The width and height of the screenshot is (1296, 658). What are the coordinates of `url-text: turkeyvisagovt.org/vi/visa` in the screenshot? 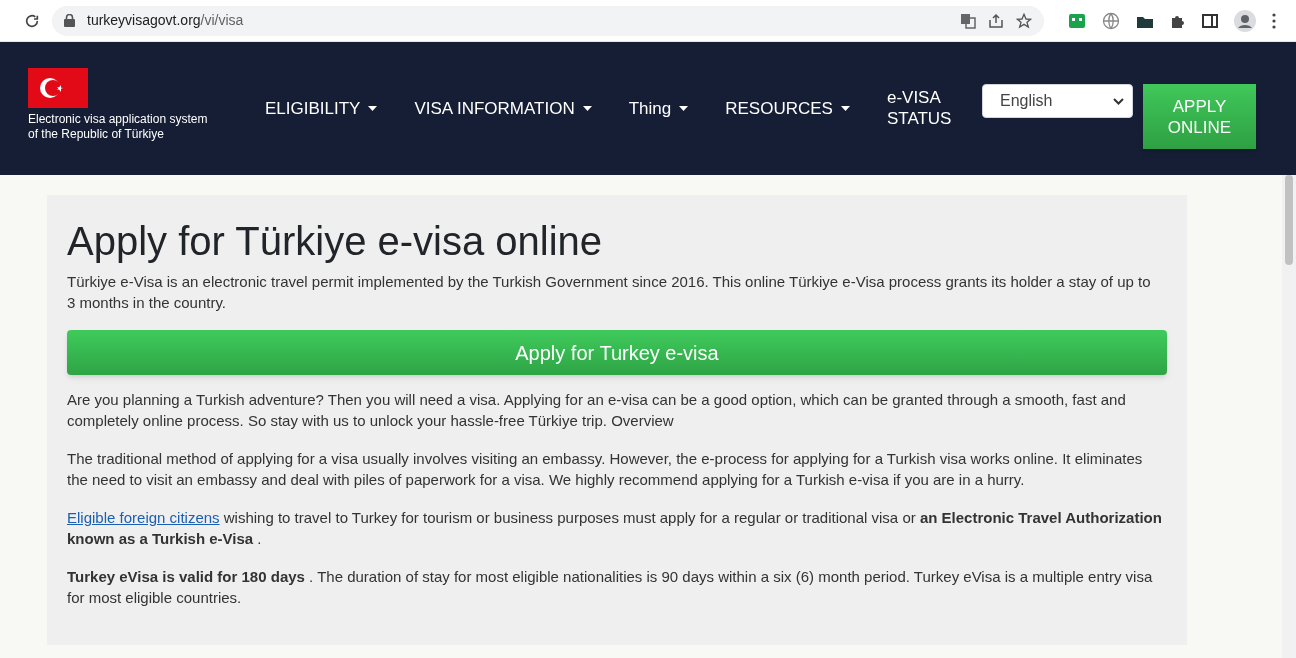 It's located at (166, 20).